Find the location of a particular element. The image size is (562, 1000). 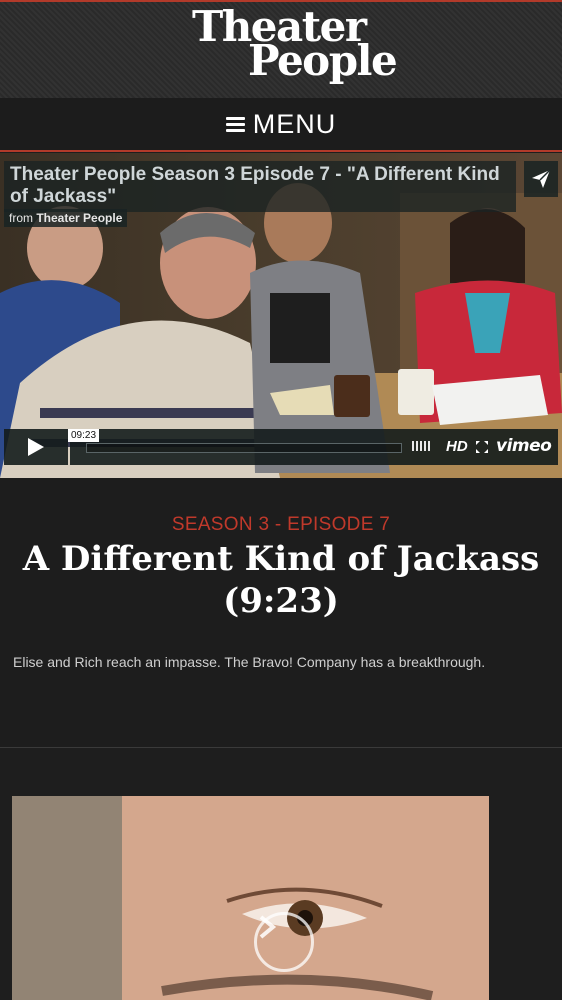

paper-plane-icon is located at coordinates (541, 178).